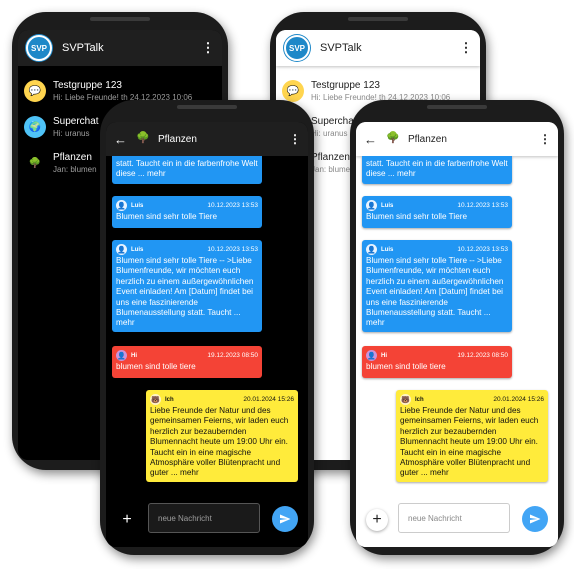 The height and width of the screenshot is (569, 574). What do you see at coordinates (35, 163) in the screenshot?
I see `tree-avatar-icon: 🌳` at bounding box center [35, 163].